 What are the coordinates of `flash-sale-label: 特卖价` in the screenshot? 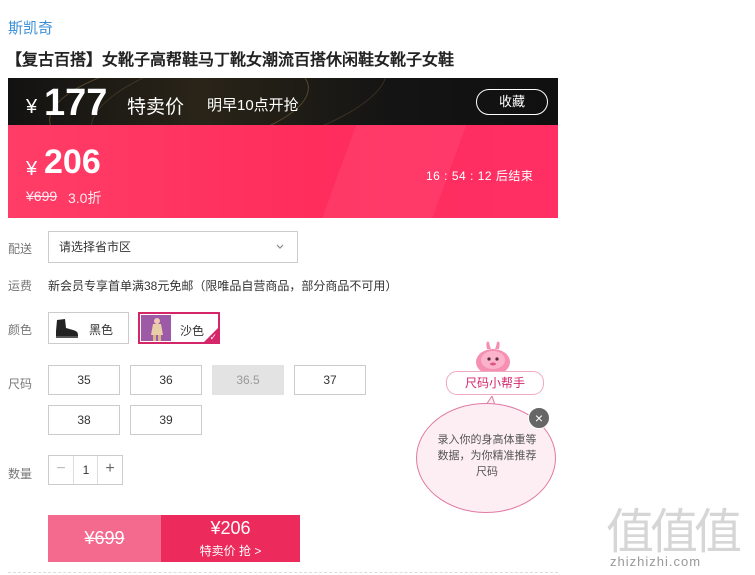 It's located at (156, 107).